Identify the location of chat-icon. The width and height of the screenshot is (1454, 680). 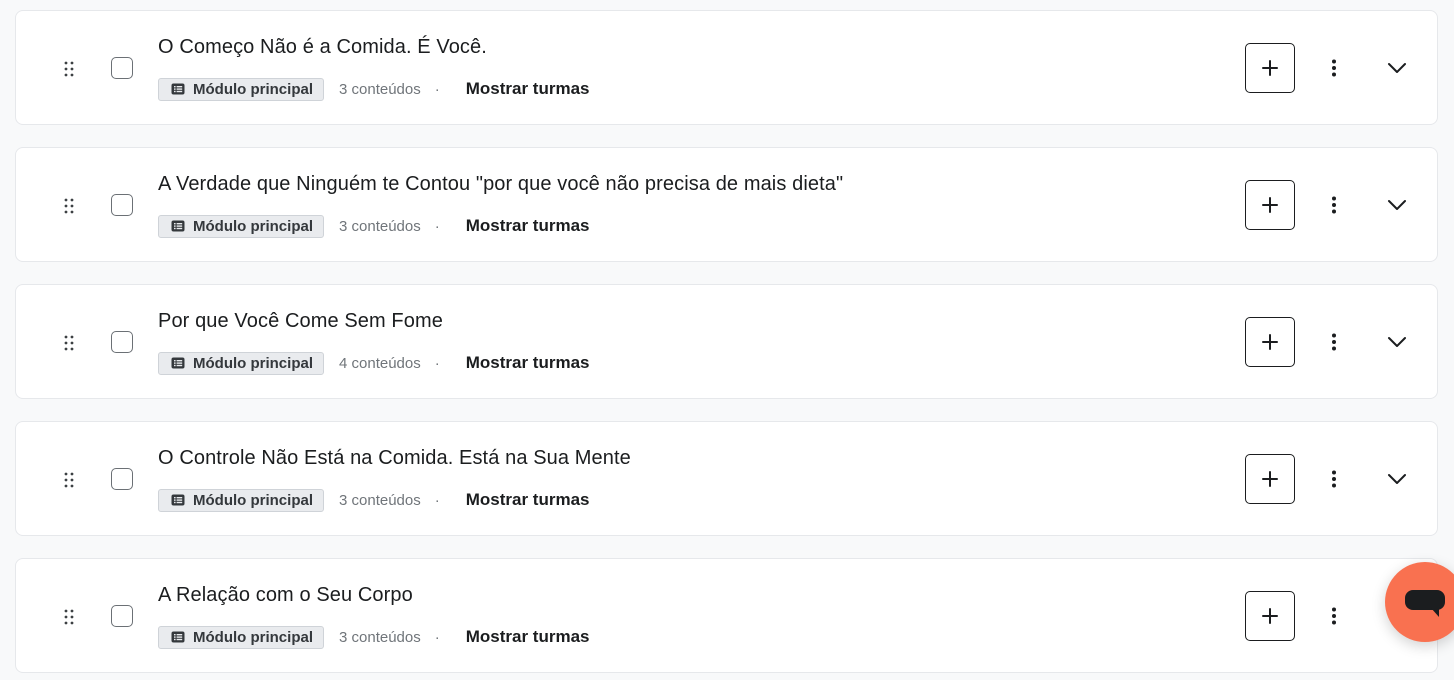
(1425, 603).